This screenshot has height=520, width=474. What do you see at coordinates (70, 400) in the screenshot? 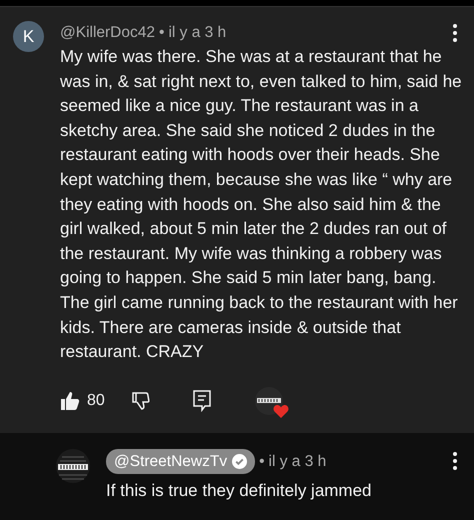
I see `thumbs-up-icon` at bounding box center [70, 400].